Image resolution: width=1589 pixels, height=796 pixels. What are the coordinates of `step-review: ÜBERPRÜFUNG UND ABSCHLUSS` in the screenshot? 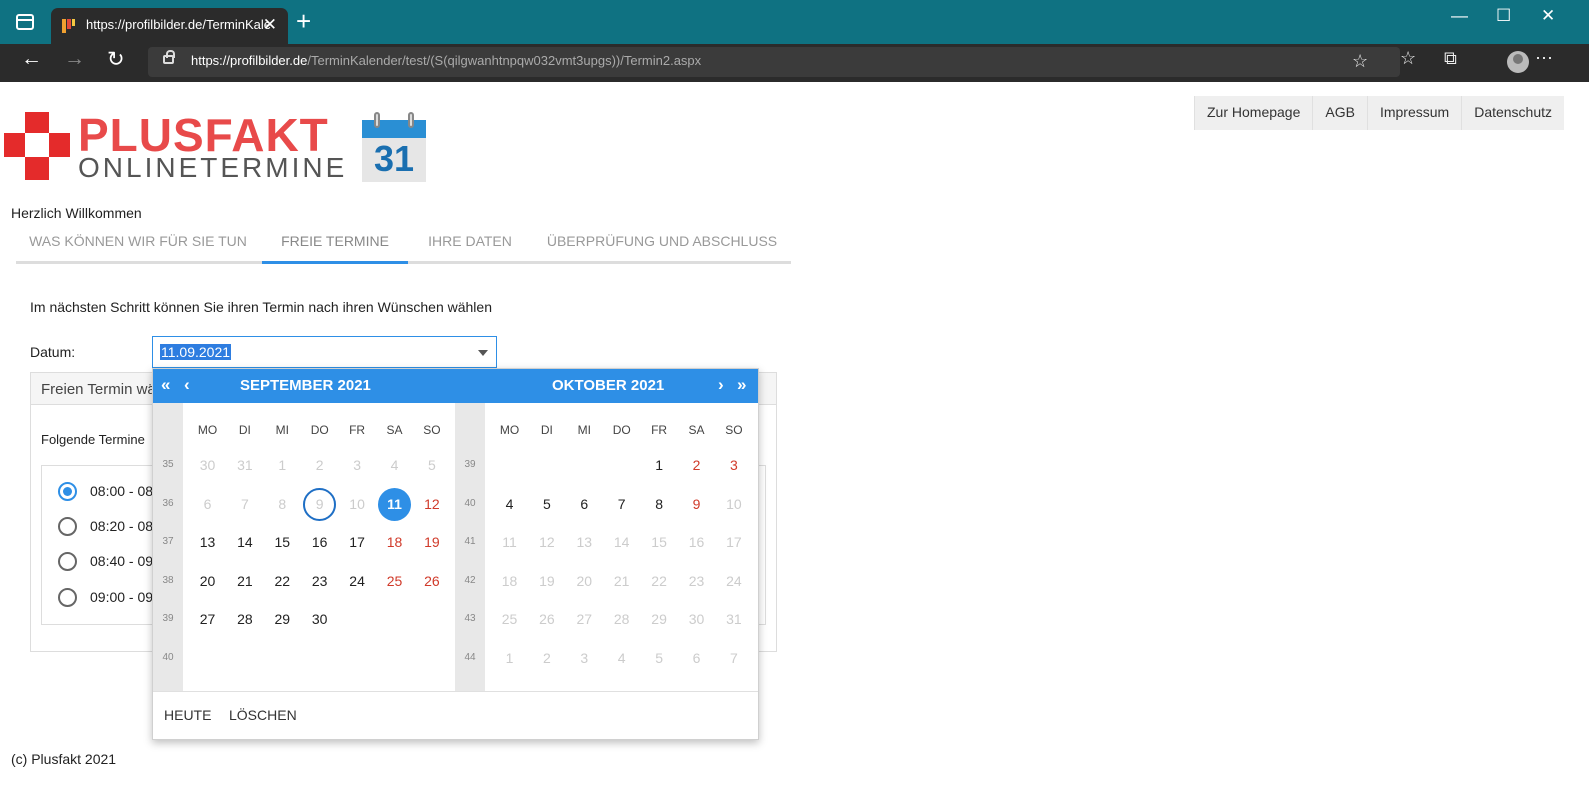 It's located at (662, 246).